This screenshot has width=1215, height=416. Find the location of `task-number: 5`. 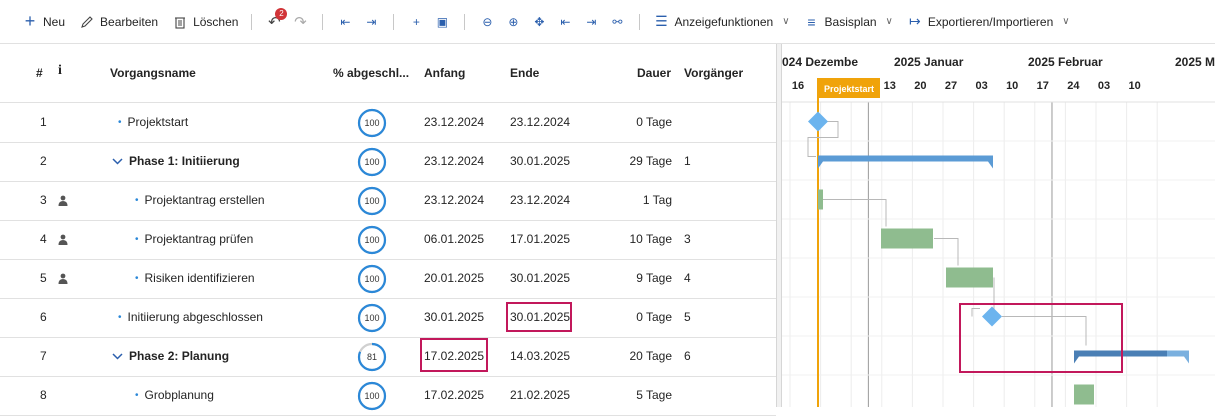

task-number: 5 is located at coordinates (43, 278).